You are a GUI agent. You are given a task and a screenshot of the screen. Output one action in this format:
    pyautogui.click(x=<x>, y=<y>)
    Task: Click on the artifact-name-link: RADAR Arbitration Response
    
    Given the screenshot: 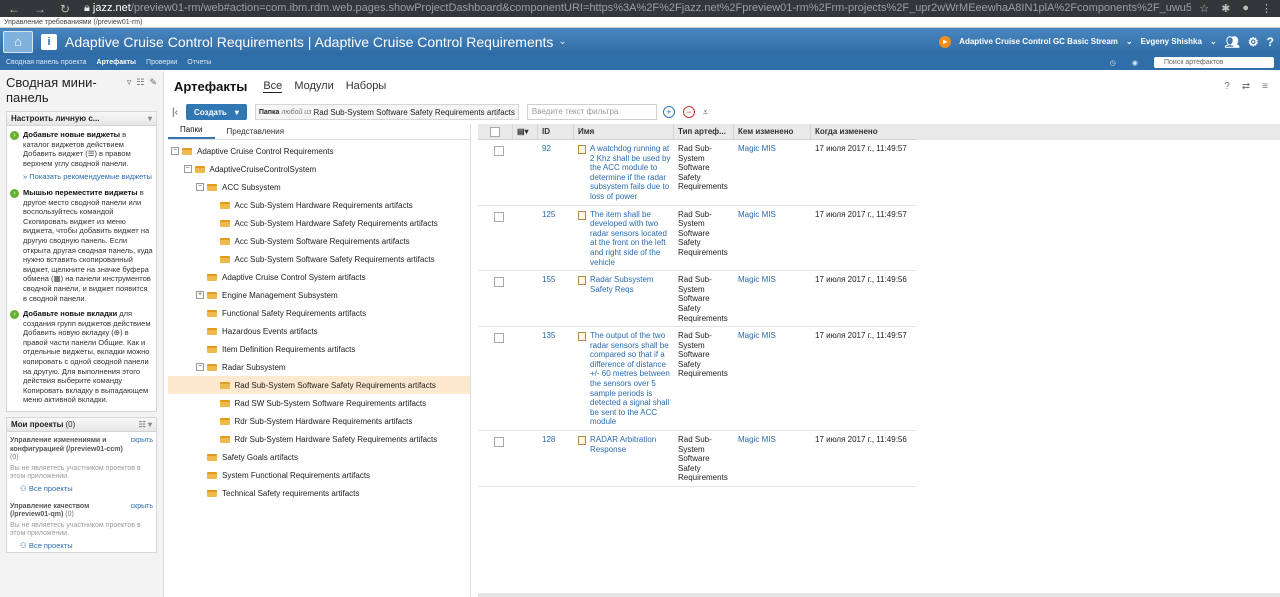 What is the action you would take?
    pyautogui.click(x=632, y=459)
    